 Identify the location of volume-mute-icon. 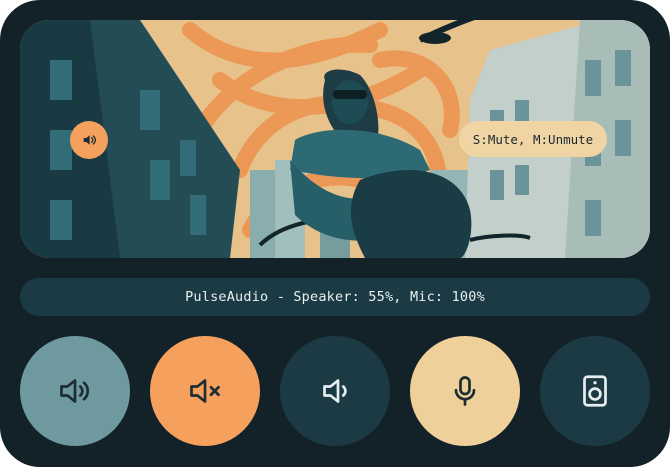
(205, 391).